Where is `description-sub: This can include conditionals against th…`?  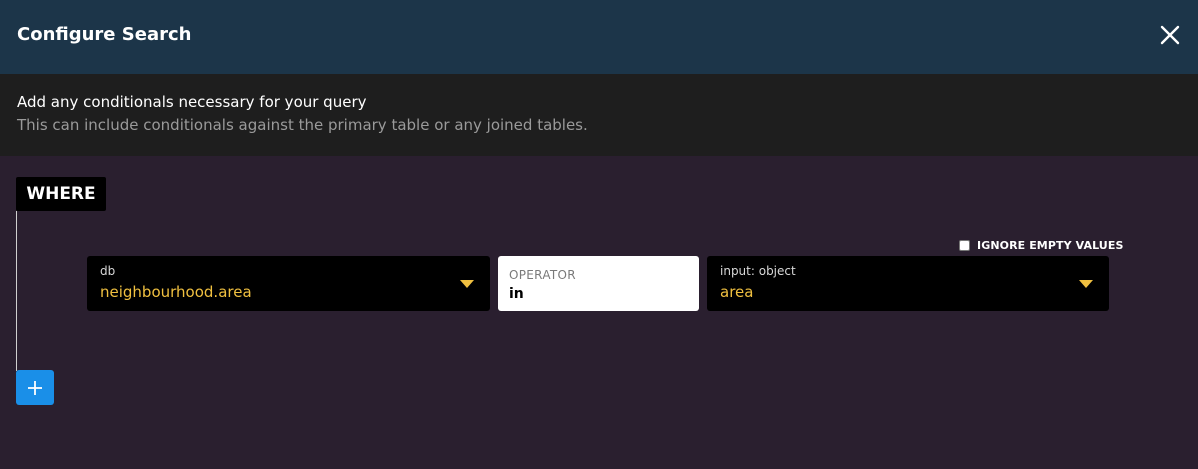 description-sub: This can include conditionals against th… is located at coordinates (302, 125).